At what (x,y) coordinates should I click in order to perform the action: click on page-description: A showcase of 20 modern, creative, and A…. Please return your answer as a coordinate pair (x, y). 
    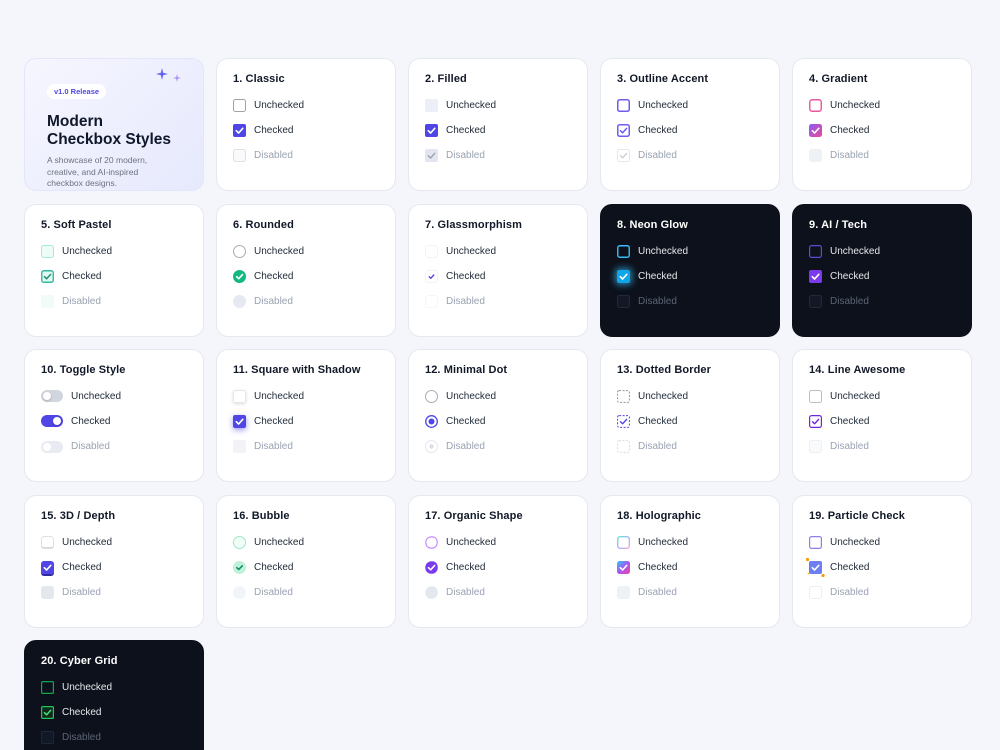
    Looking at the image, I should click on (97, 171).